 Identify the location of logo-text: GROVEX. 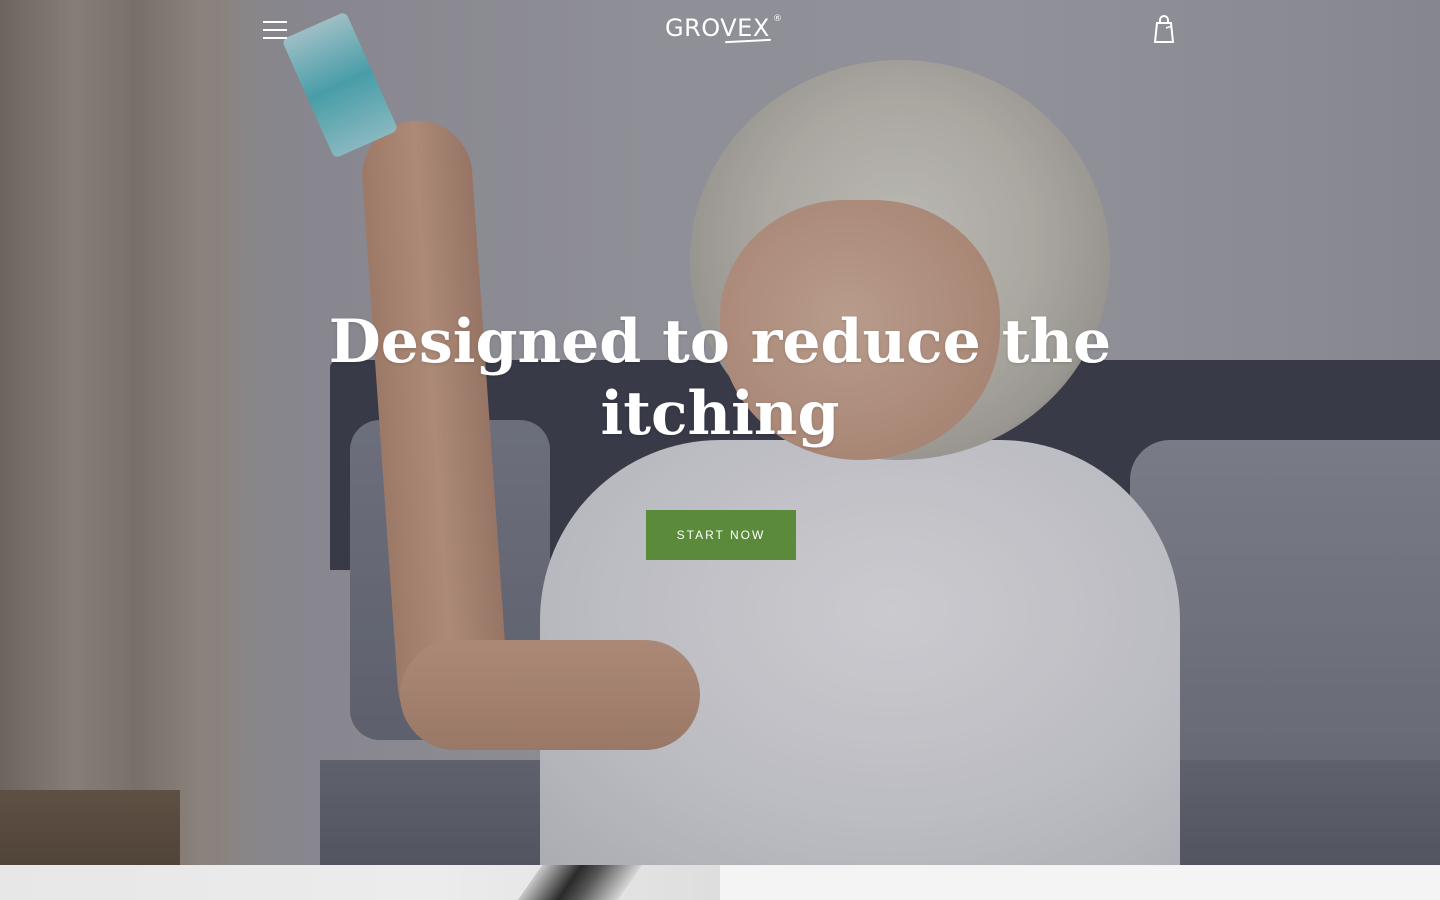
(717, 28).